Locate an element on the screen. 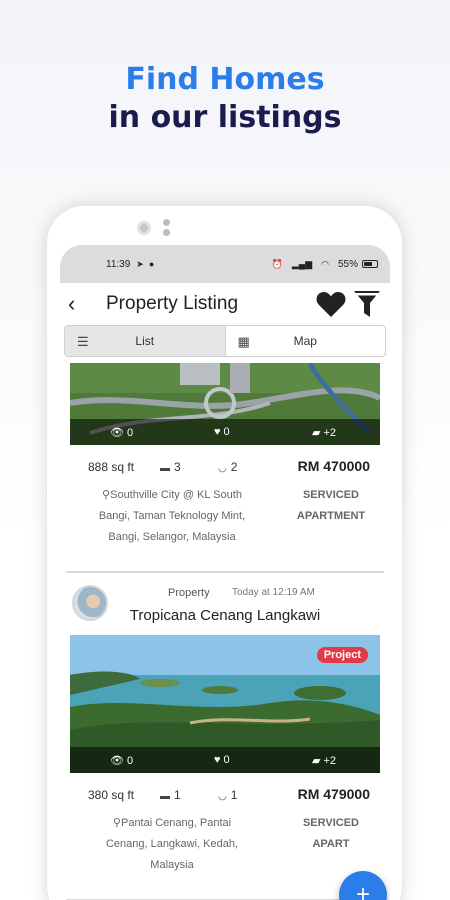  project-badge: Project is located at coordinates (342, 655).